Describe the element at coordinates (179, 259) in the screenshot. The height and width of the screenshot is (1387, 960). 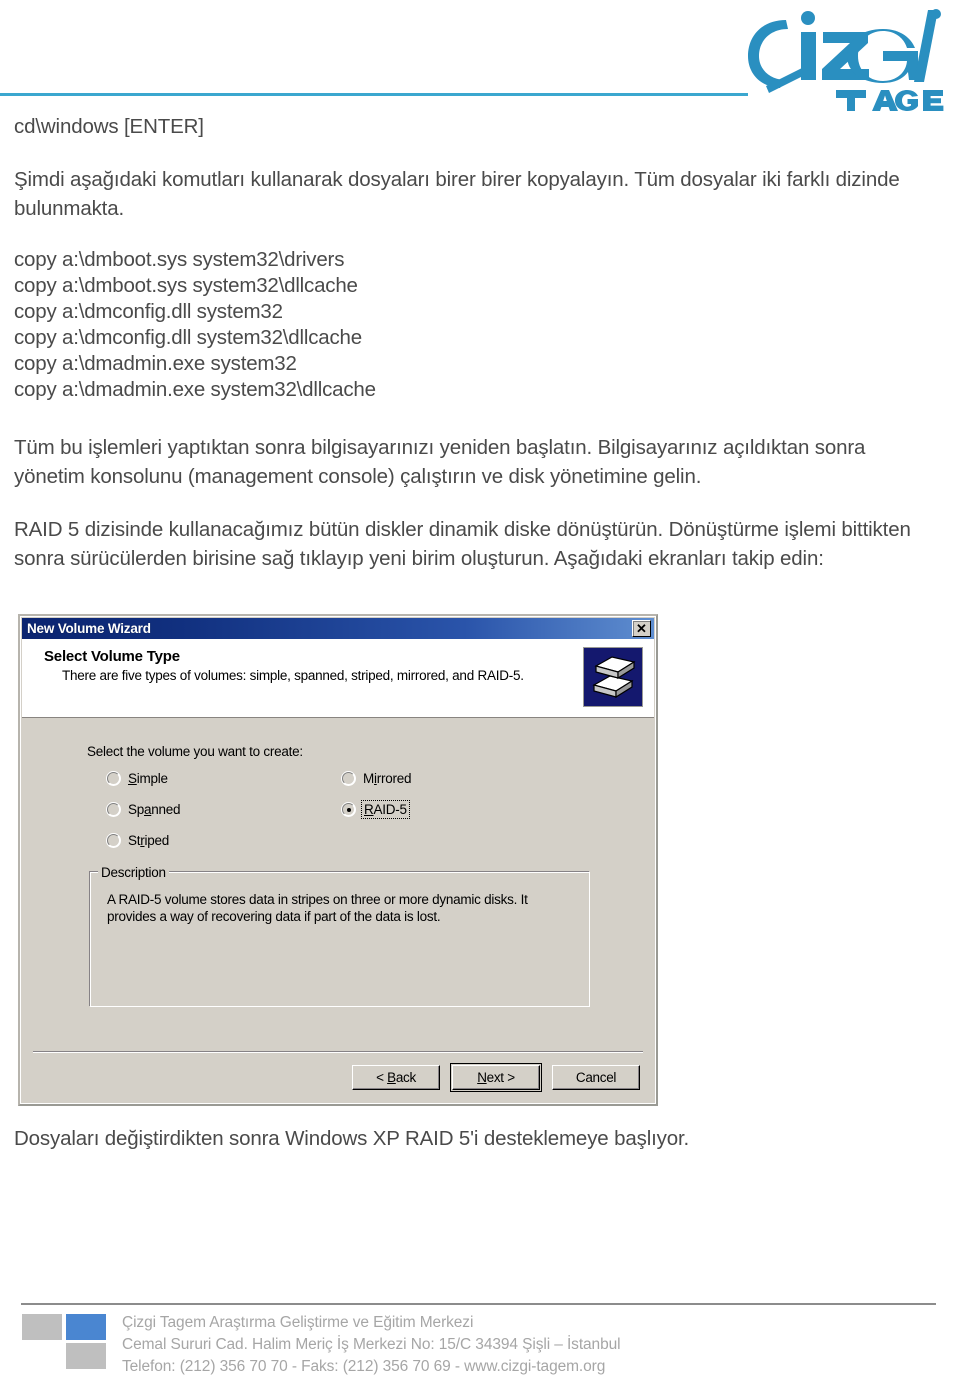
I see `copy-command-line: copy a:\dmboot.sys system32\drivers` at that location.